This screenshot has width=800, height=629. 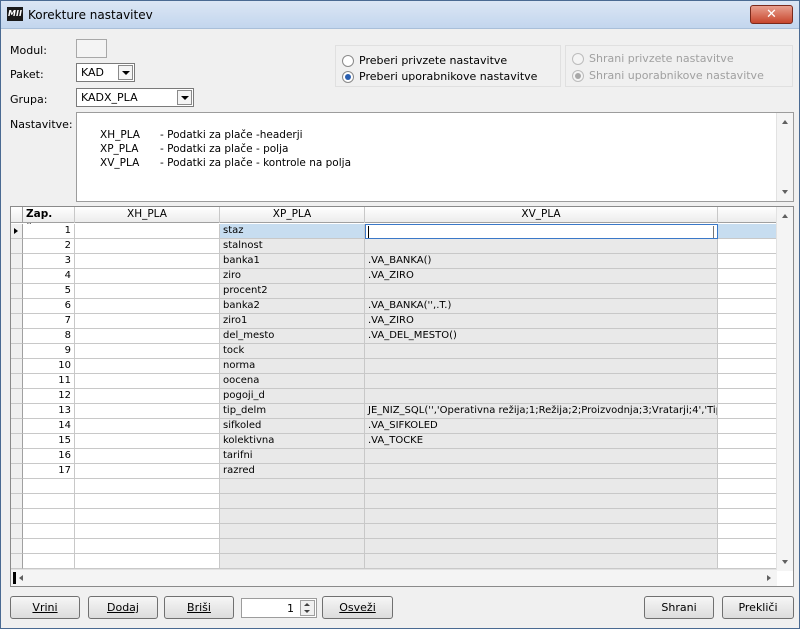 I want to click on table-row: 6 banka2 .VA_BANKA('',.T.), so click(x=394, y=306).